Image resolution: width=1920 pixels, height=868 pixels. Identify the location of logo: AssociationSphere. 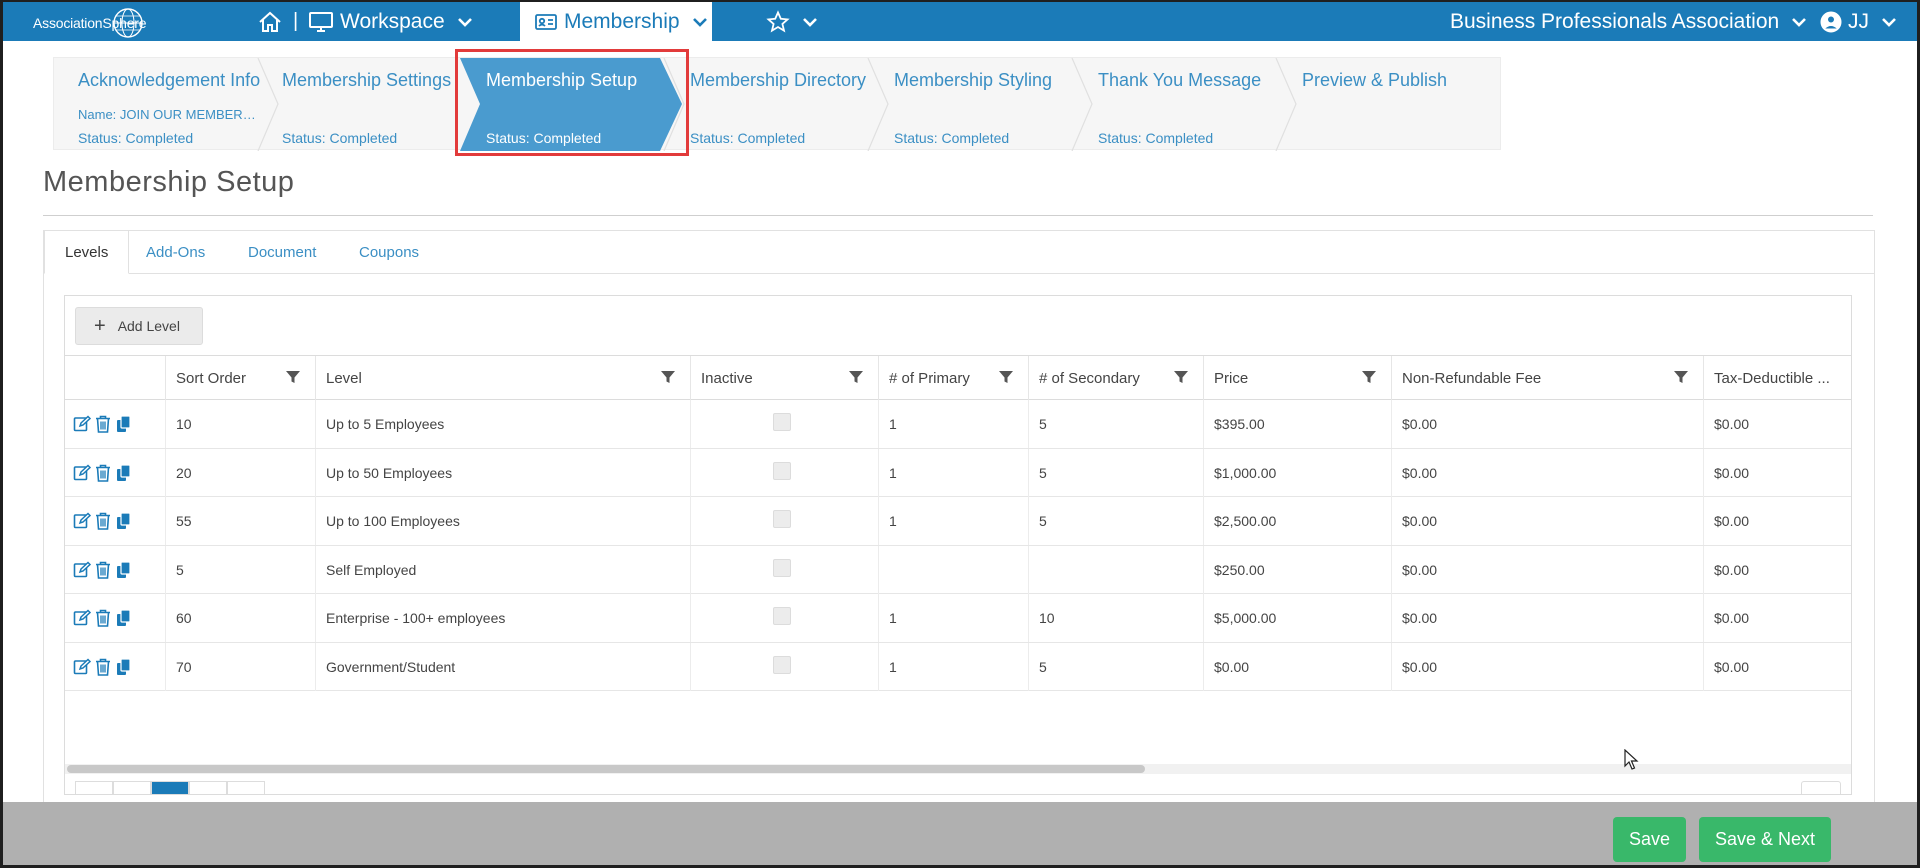
(93, 22).